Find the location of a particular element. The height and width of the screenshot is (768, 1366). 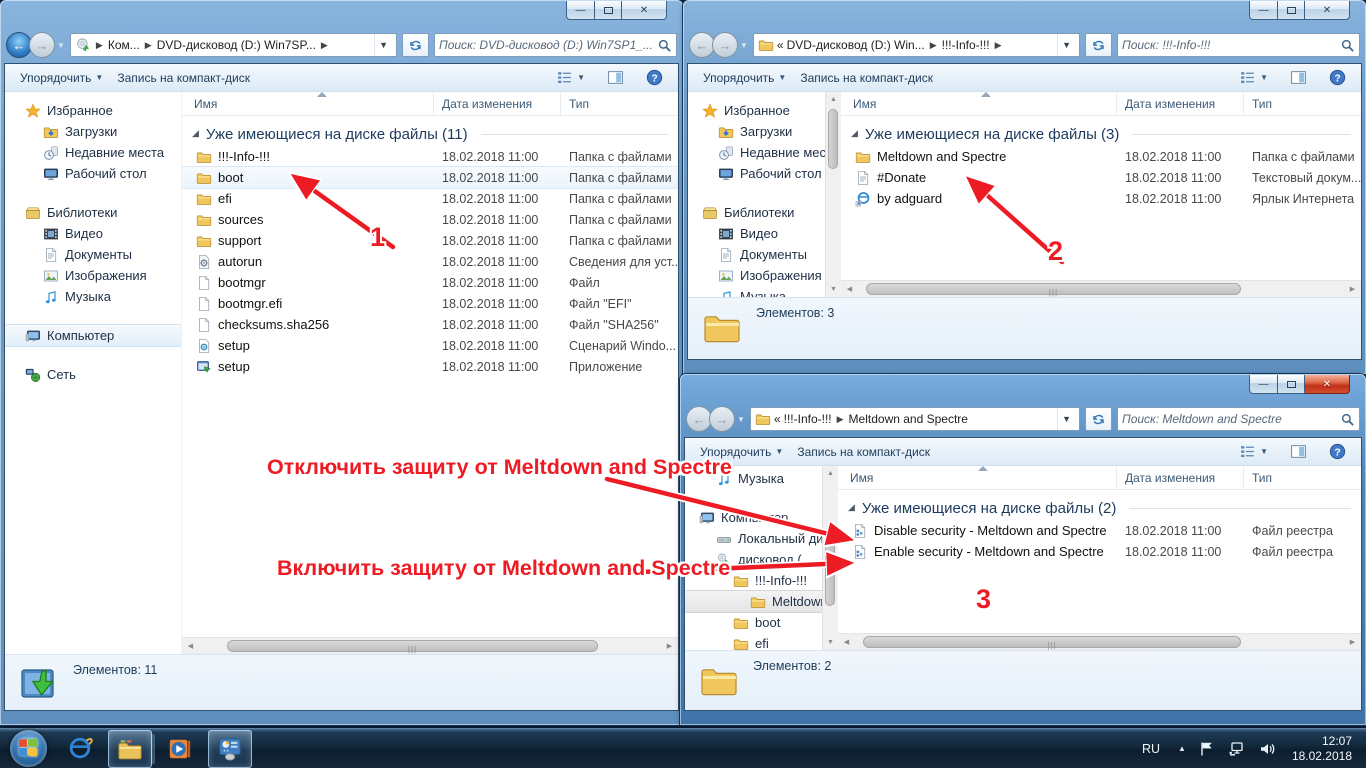

show-hidden-icons-button: ▲ is located at coordinates (1182, 748).